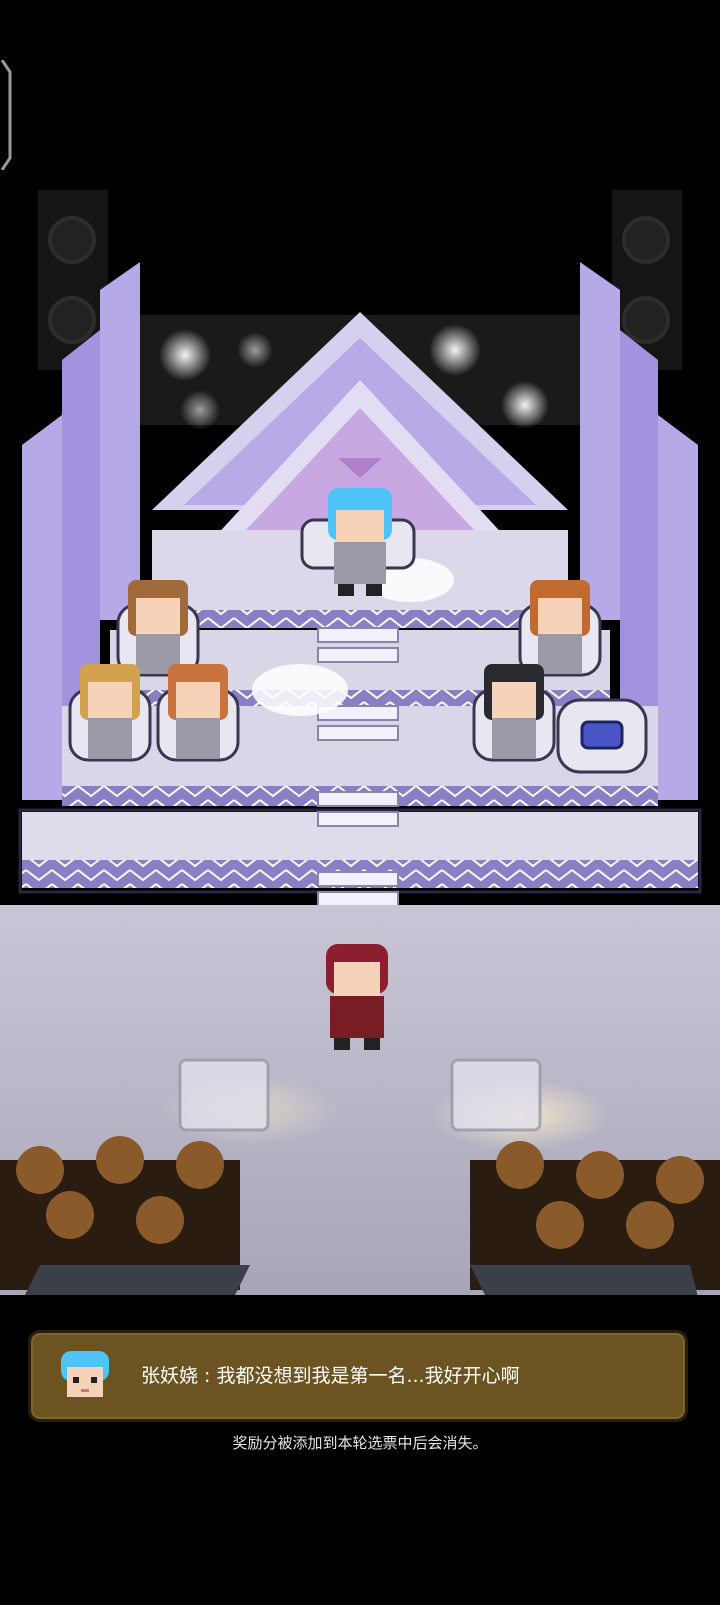 The width and height of the screenshot is (720, 1605). What do you see at coordinates (357, 997) in the screenshot?
I see `player-character` at bounding box center [357, 997].